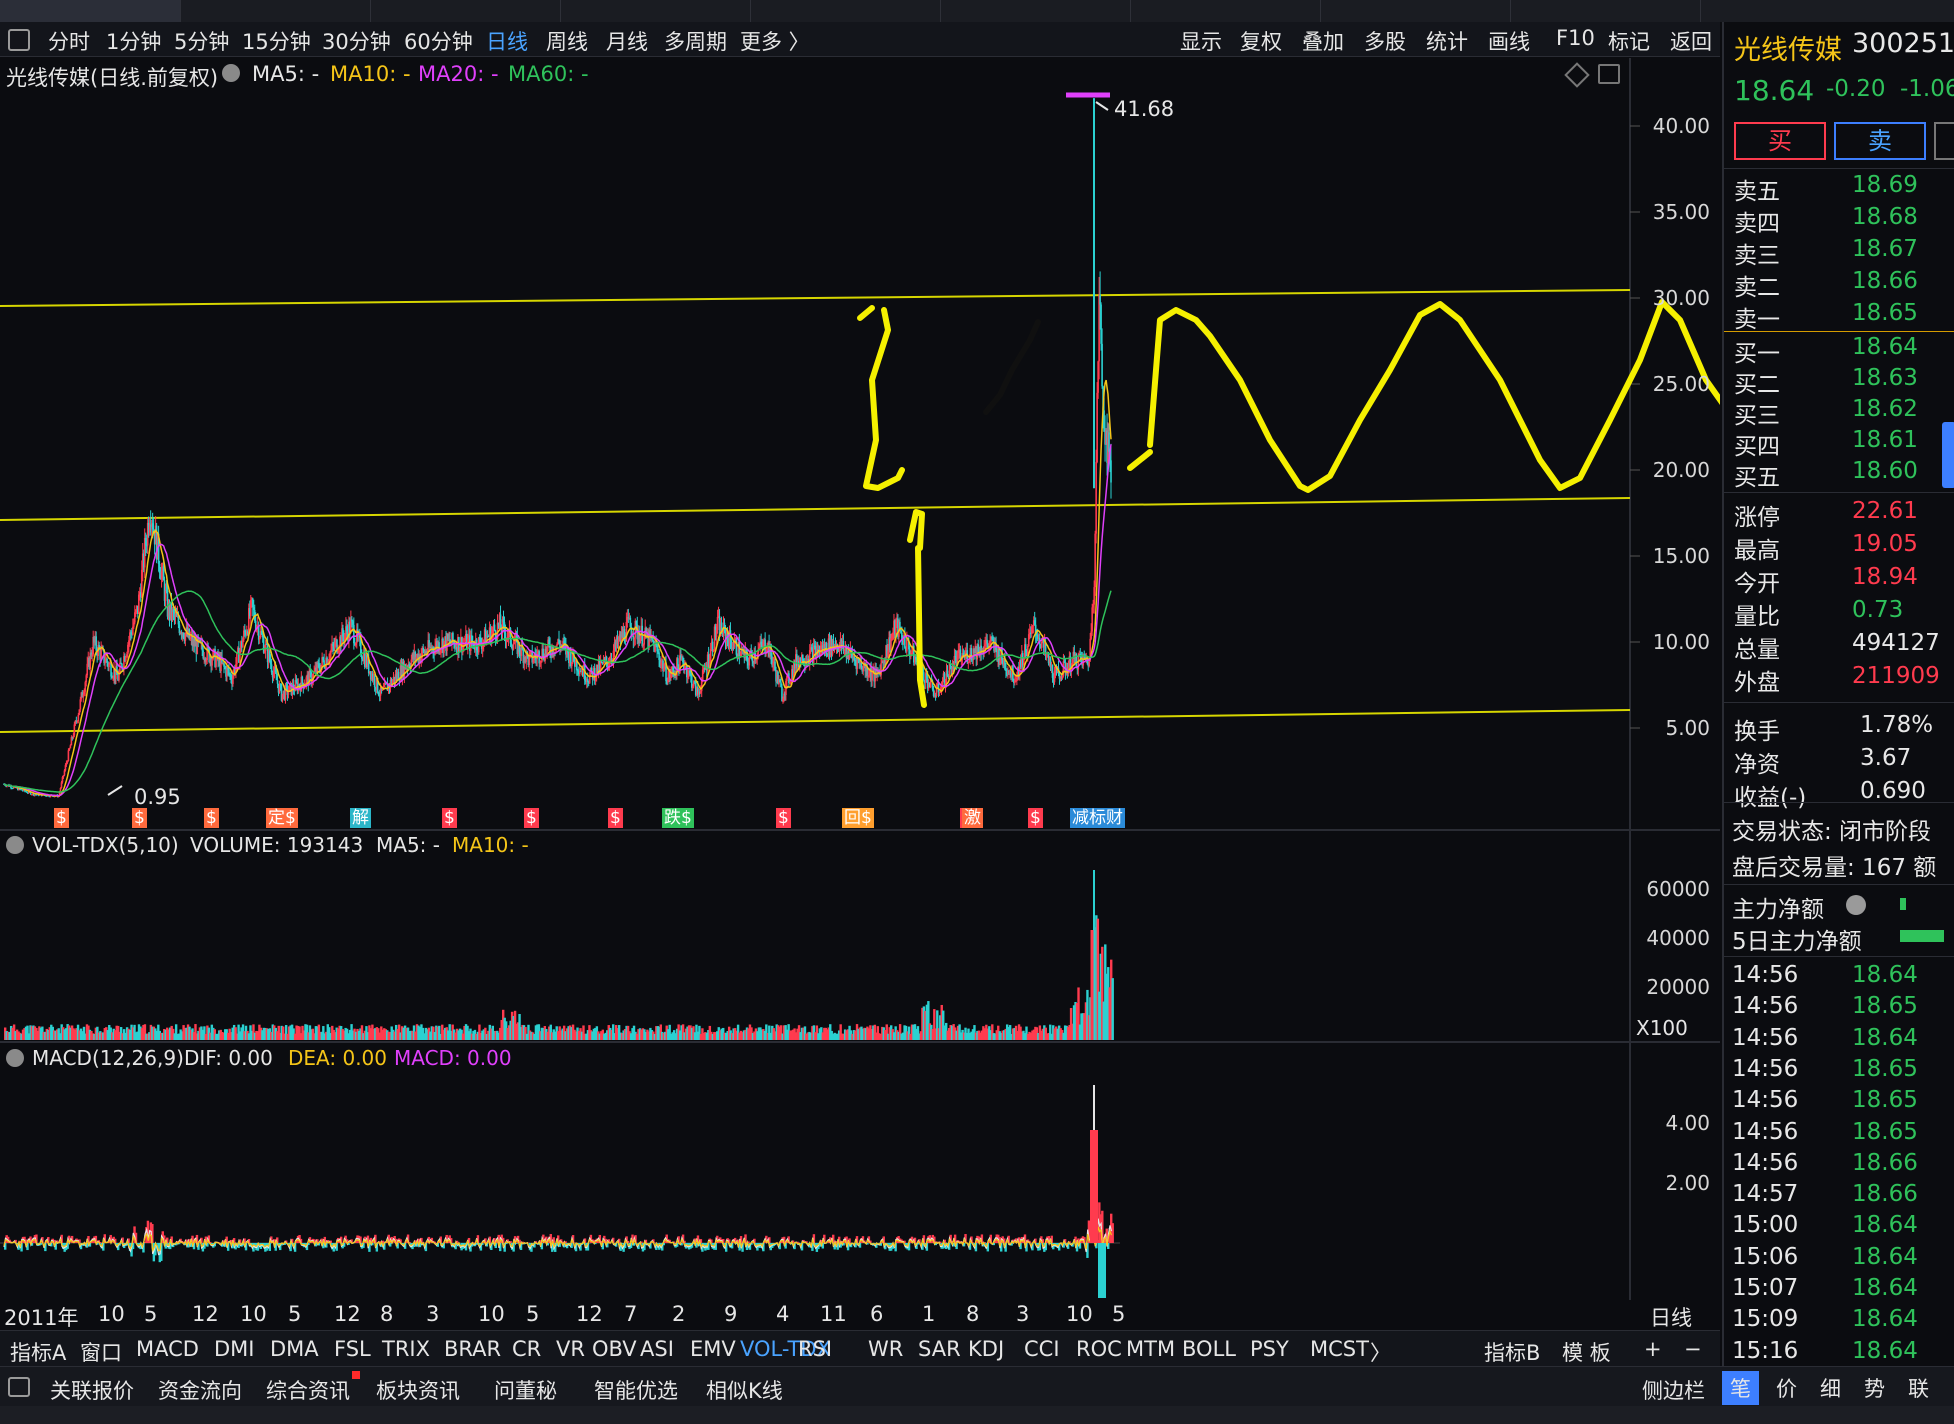  Describe the element at coordinates (986, 1349) in the screenshot. I see `indicator-tab: KDJ` at that location.